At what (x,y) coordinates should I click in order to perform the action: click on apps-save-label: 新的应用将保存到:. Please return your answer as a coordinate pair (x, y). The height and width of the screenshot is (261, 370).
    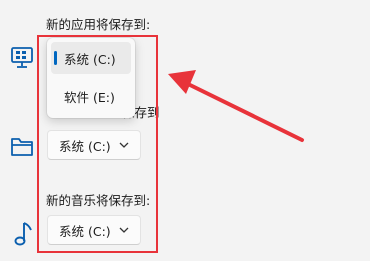
    Looking at the image, I should click on (98, 24).